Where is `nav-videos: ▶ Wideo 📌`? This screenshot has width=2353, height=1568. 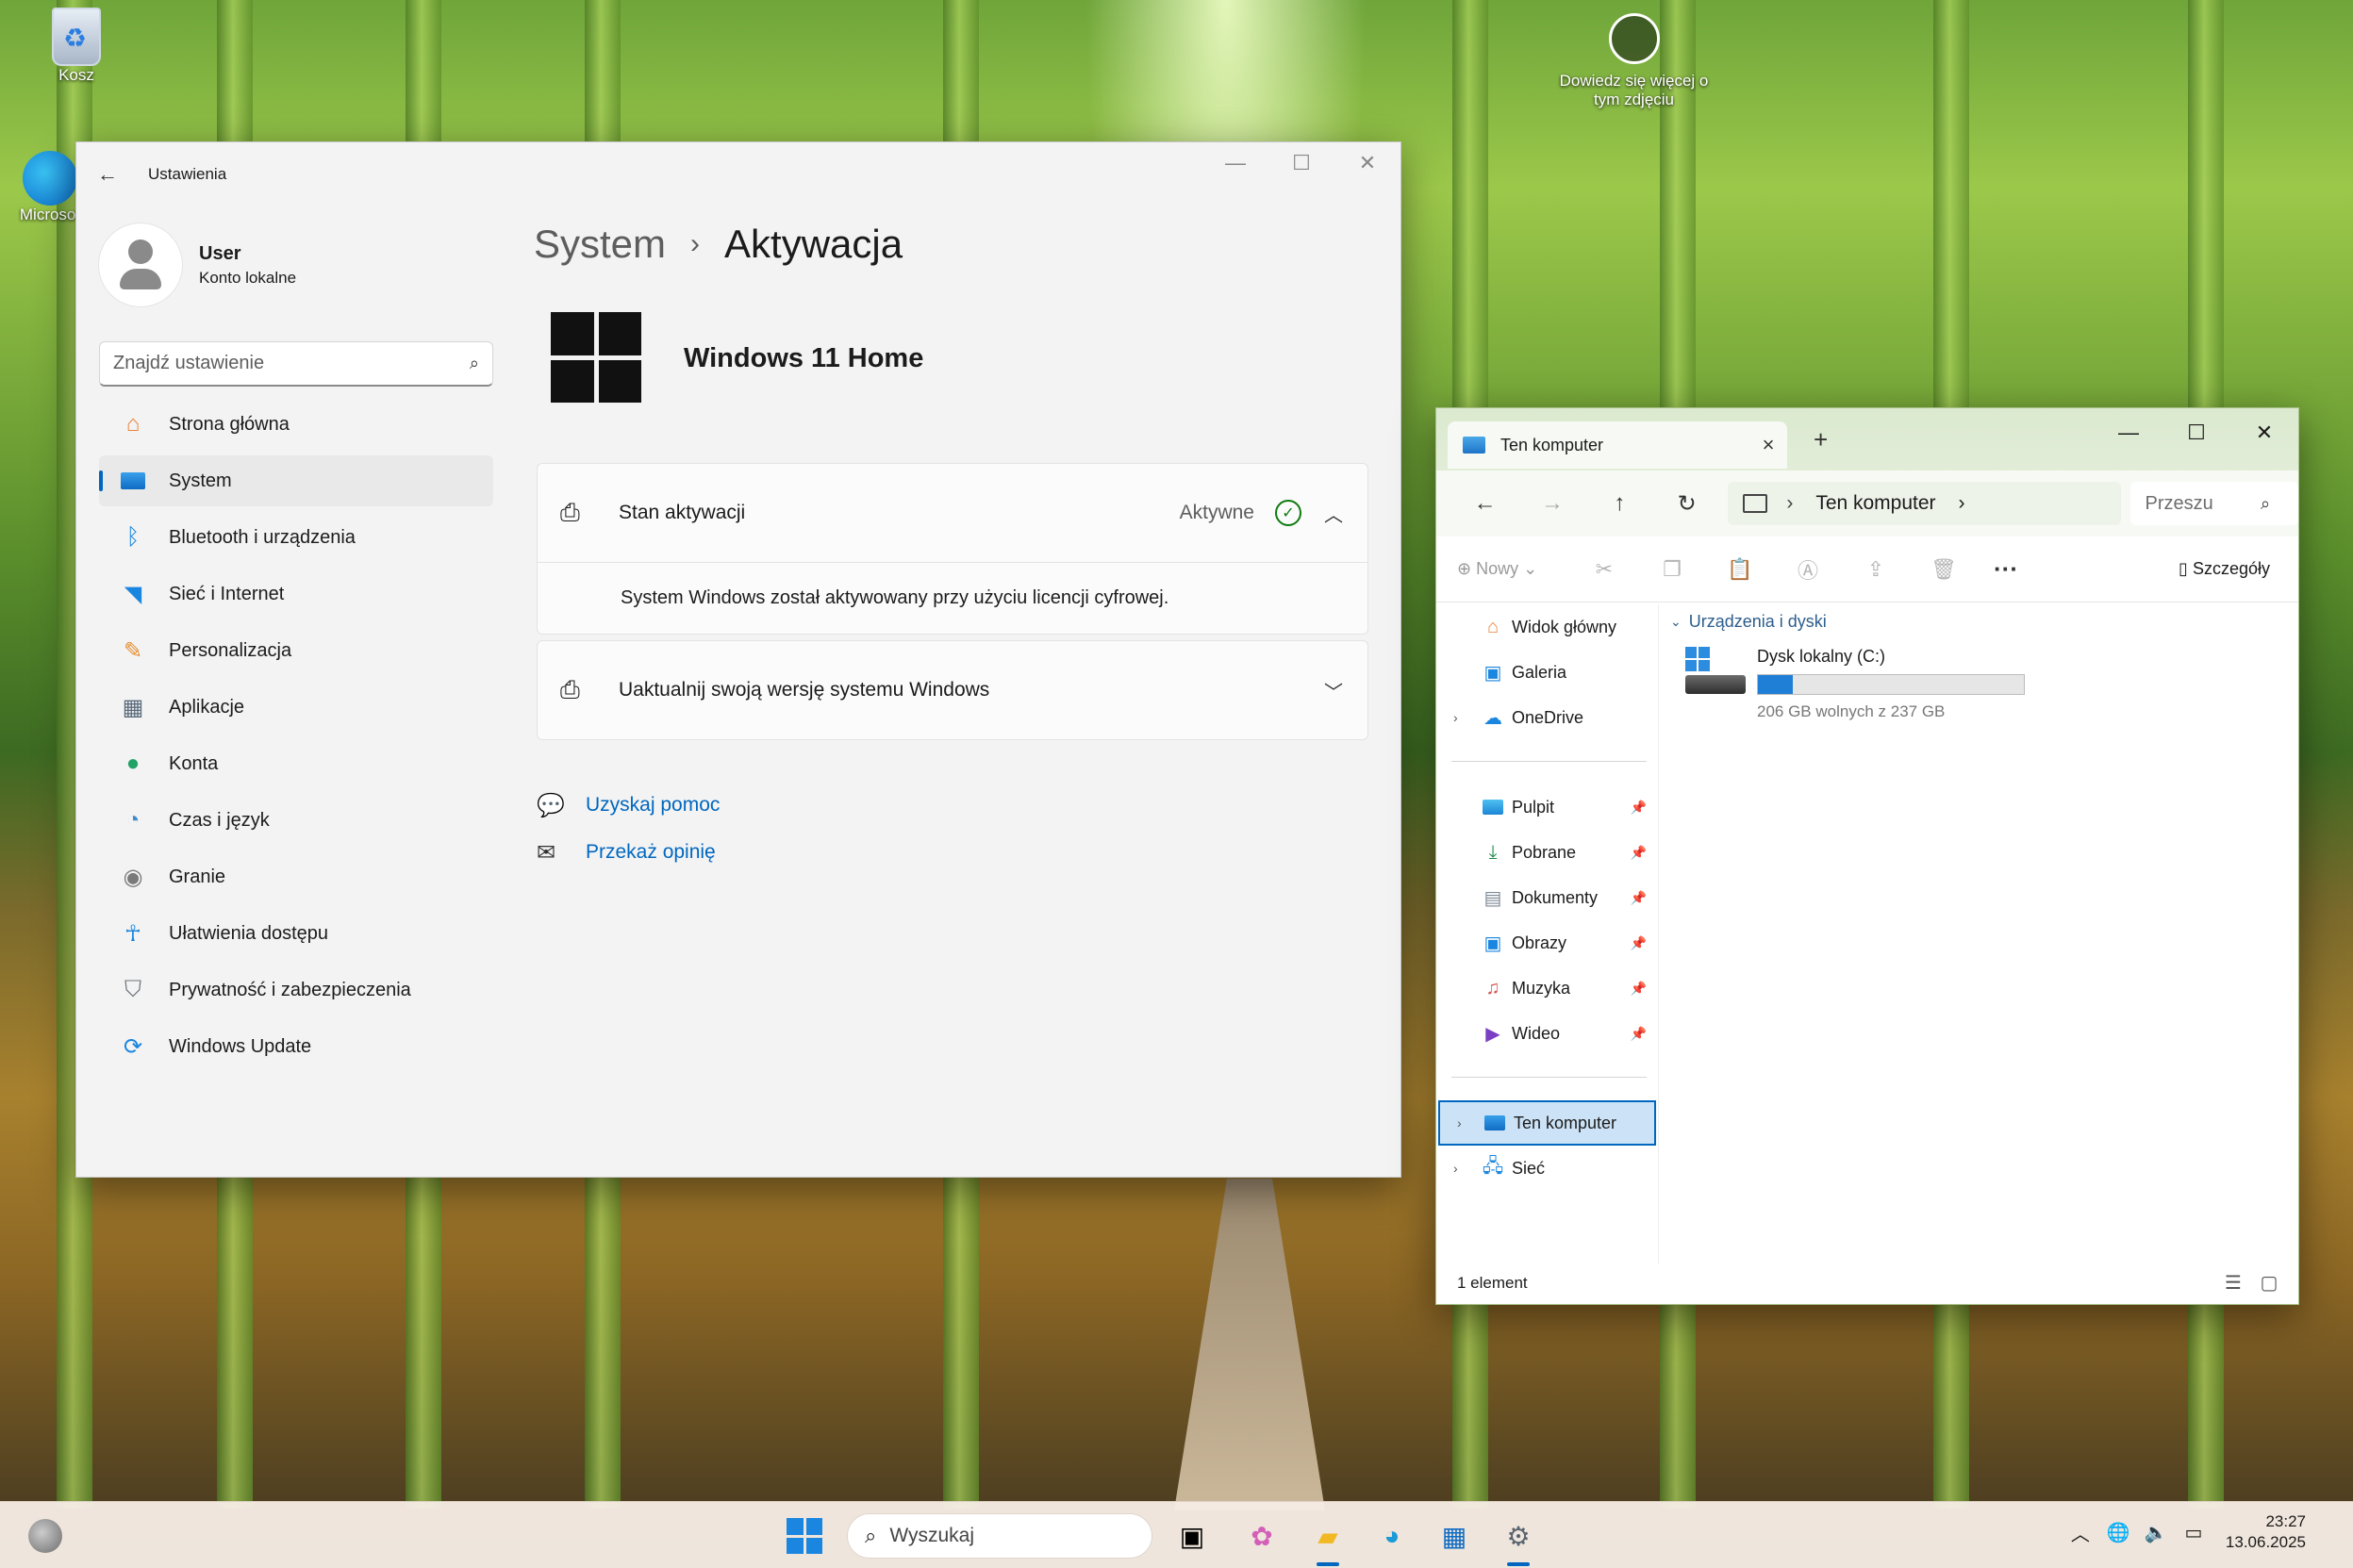
nav-videos: ▶ Wideo 📌 is located at coordinates (1547, 1033).